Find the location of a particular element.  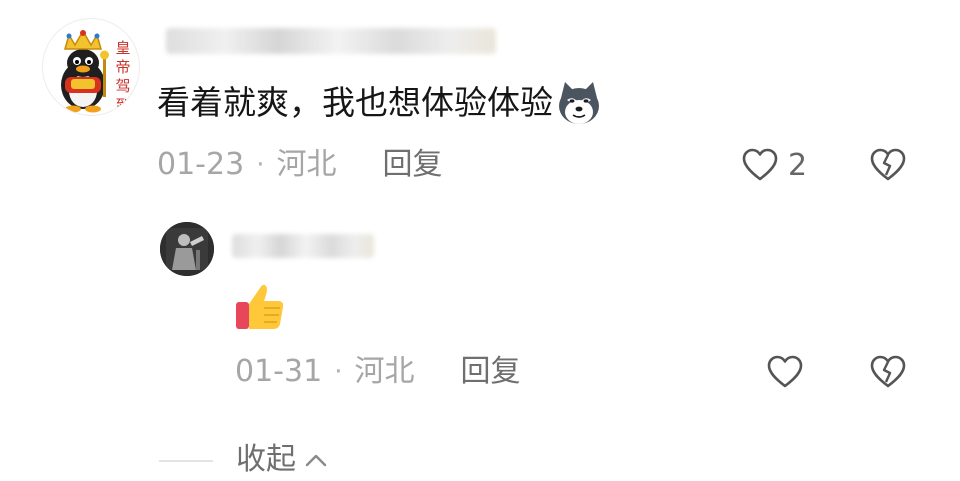

husky-doge-emoji-icon is located at coordinates (579, 103).